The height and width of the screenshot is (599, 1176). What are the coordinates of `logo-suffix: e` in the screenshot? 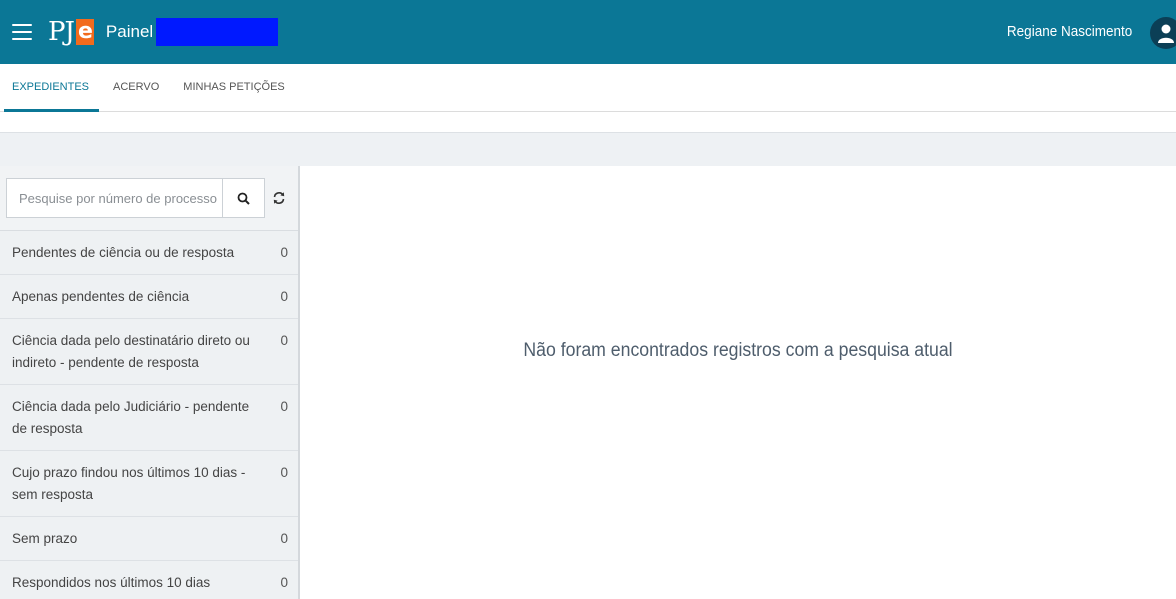 It's located at (84, 32).